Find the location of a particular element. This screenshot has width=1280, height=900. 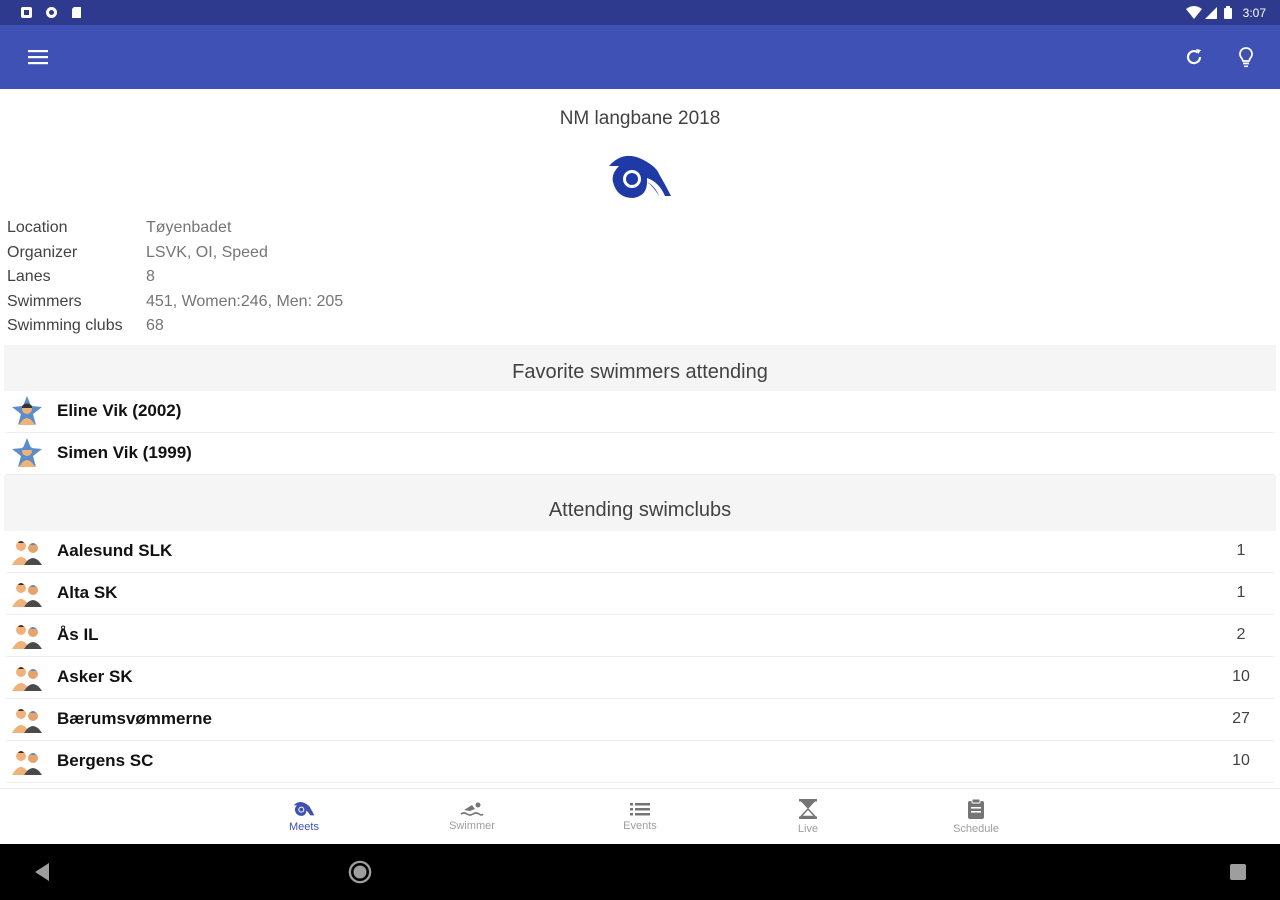

info-label: Swimmers is located at coordinates (44, 301).